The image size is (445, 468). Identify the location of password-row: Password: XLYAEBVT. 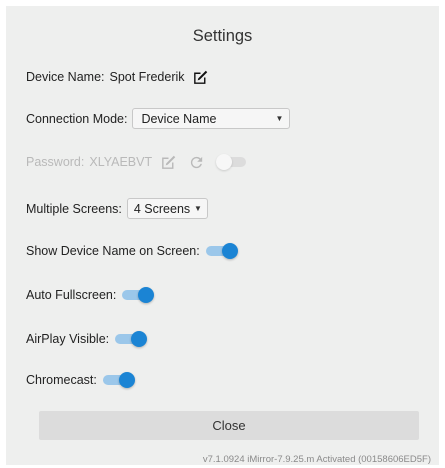
(137, 162).